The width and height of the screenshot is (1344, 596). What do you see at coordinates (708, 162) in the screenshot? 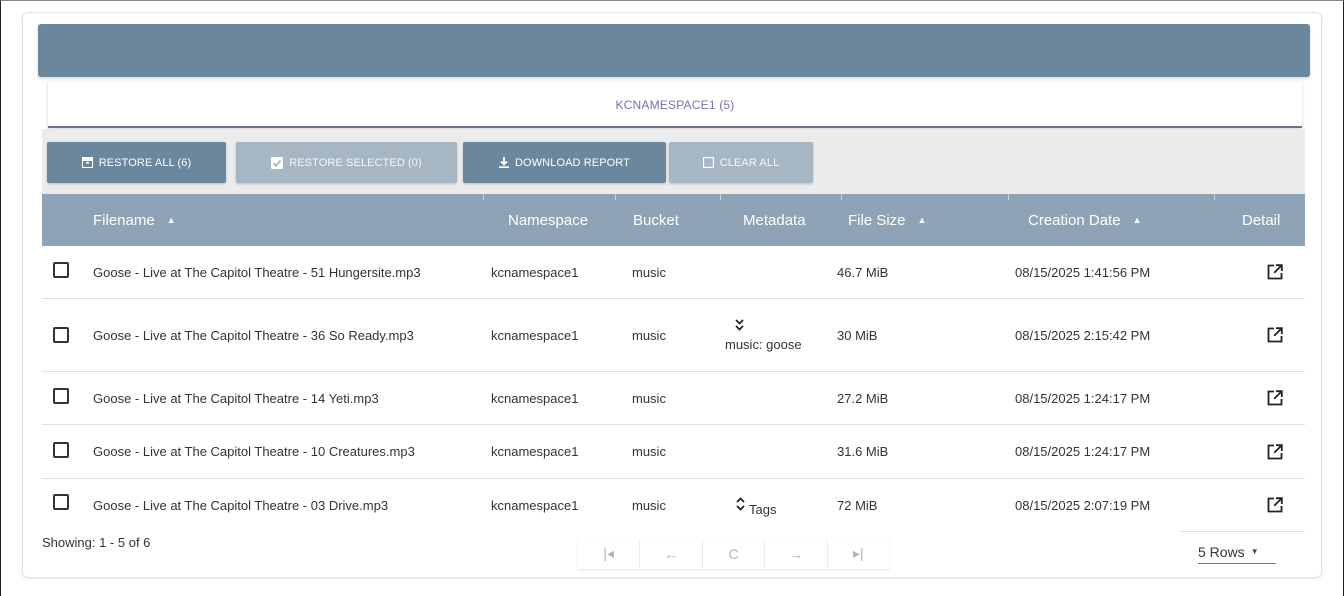
I see `checkbox-empty-icon` at bounding box center [708, 162].